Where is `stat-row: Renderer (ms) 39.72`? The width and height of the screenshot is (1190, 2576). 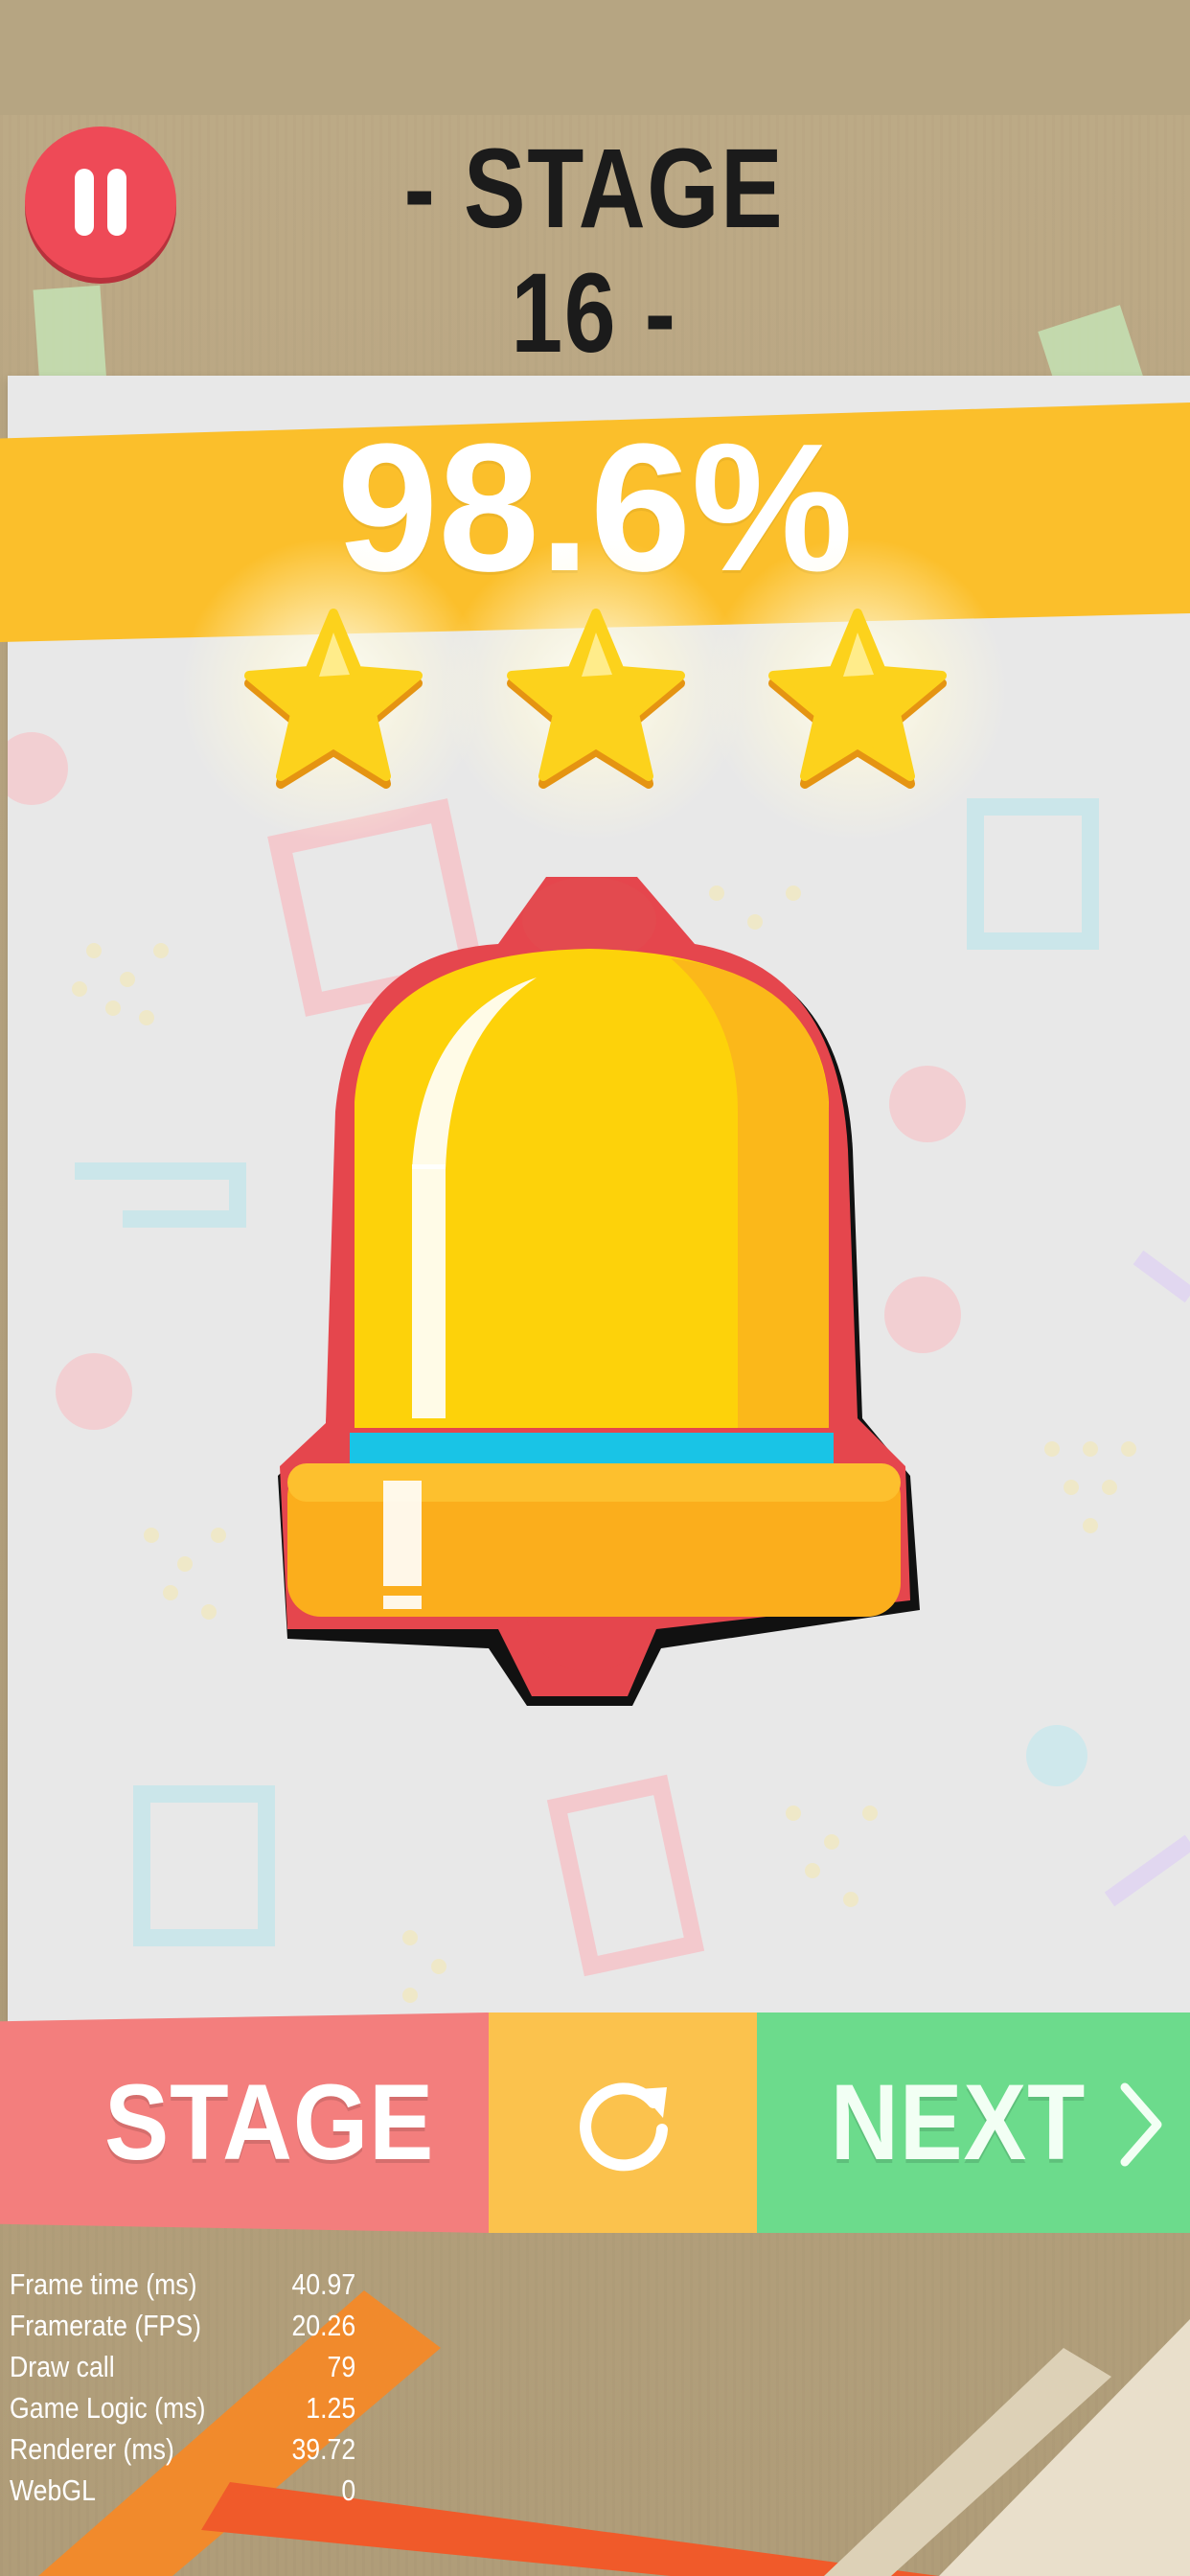
stat-row: Renderer (ms) 39.72 is located at coordinates (183, 2449).